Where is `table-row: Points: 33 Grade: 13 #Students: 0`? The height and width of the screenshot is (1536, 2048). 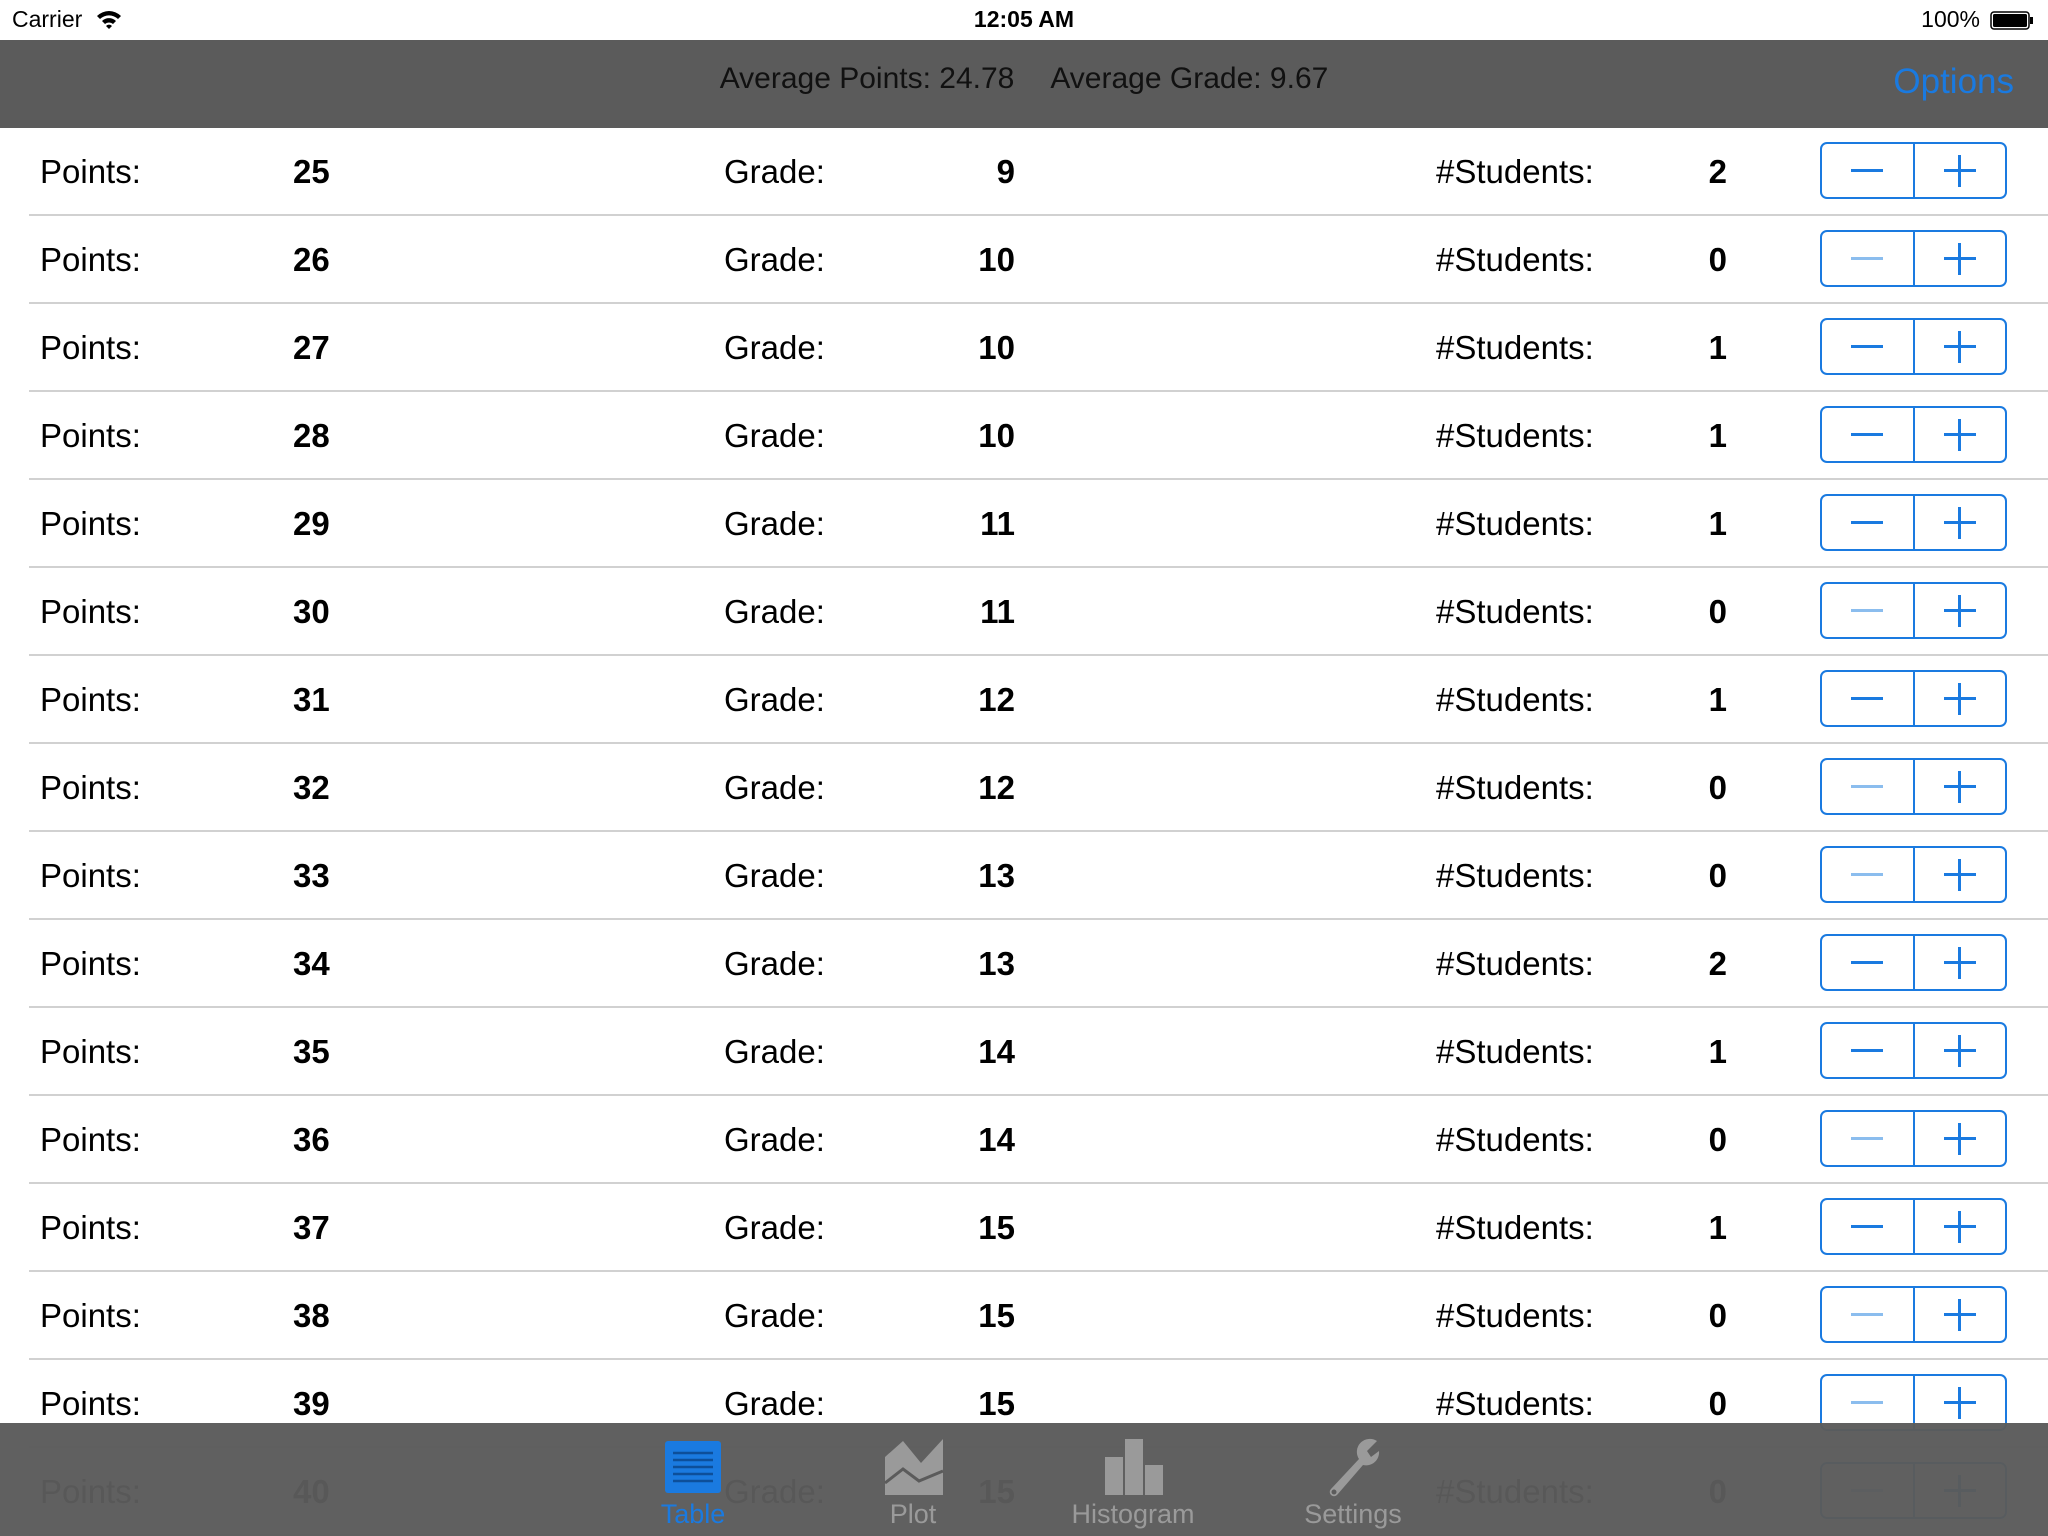 table-row: Points: 33 Grade: 13 #Students: 0 is located at coordinates (1024, 876).